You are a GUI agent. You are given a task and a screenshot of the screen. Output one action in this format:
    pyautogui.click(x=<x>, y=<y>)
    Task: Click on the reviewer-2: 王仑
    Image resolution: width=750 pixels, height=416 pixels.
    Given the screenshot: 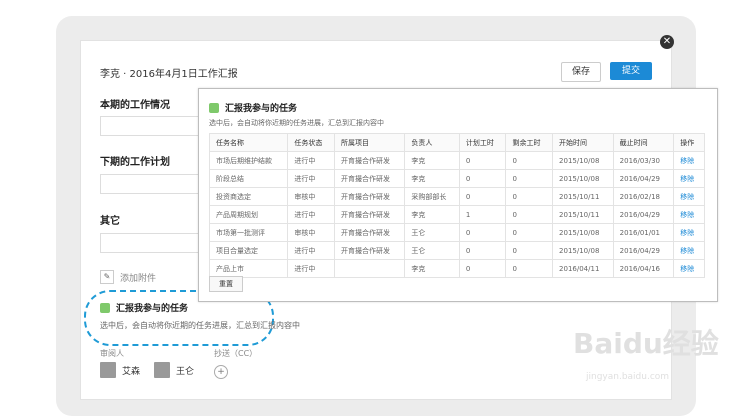 What is the action you would take?
    pyautogui.click(x=174, y=370)
    